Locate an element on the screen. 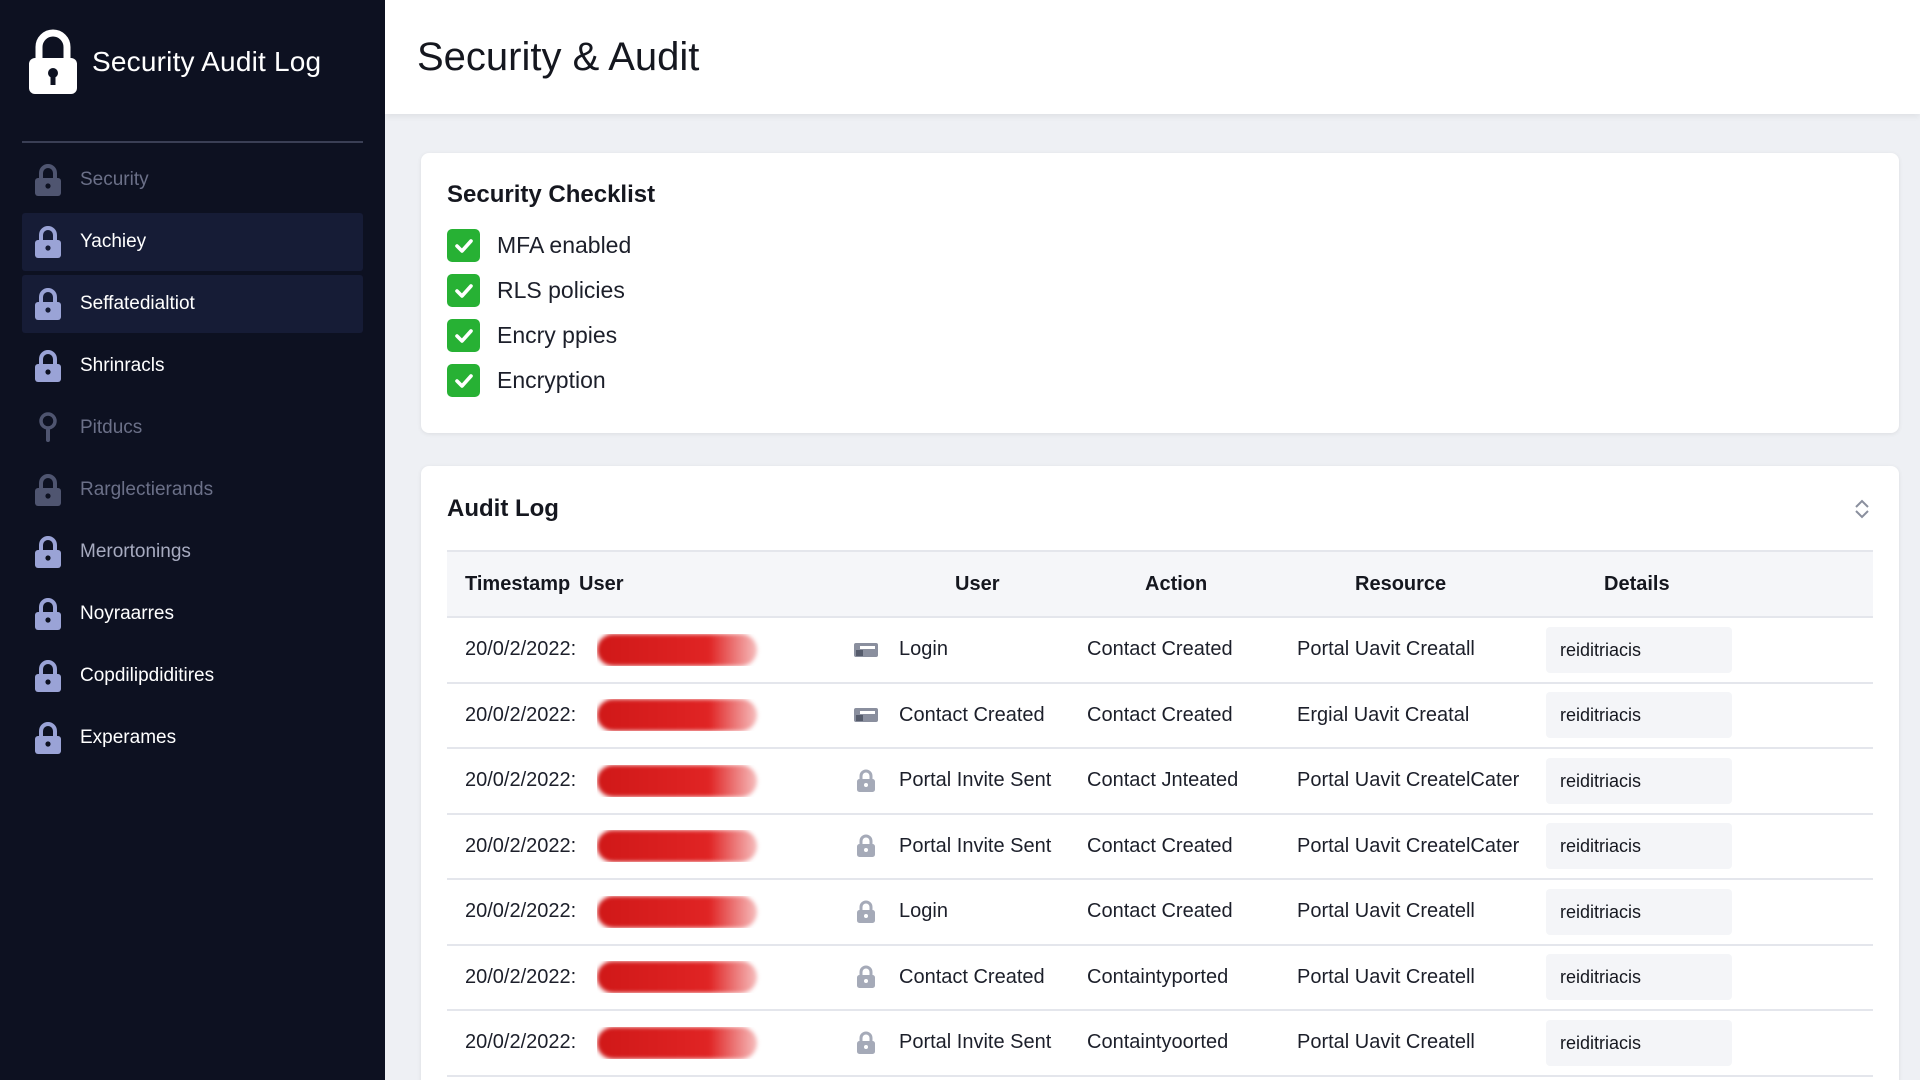 The height and width of the screenshot is (1080, 1920). sidebar-item-label: Shrinracls is located at coordinates (122, 365).